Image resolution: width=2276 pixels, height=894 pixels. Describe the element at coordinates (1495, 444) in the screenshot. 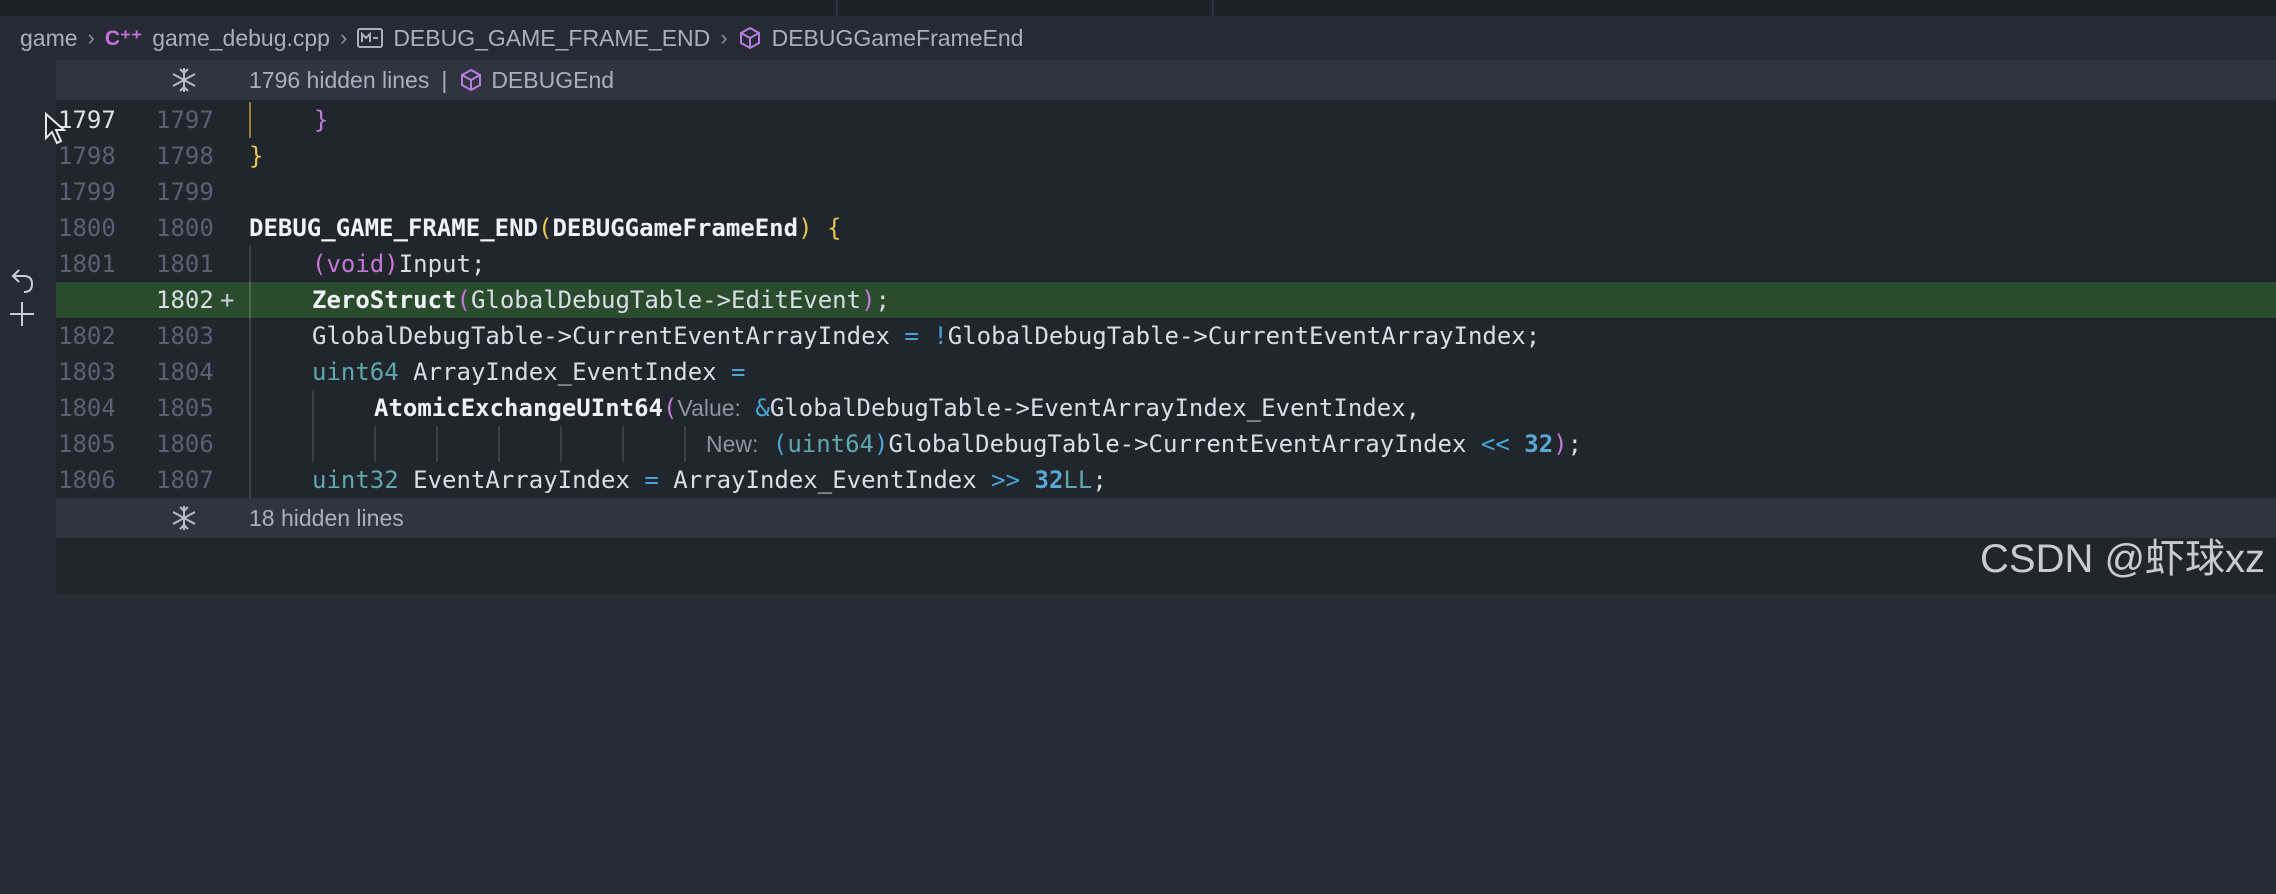

I see `operator: <<` at that location.